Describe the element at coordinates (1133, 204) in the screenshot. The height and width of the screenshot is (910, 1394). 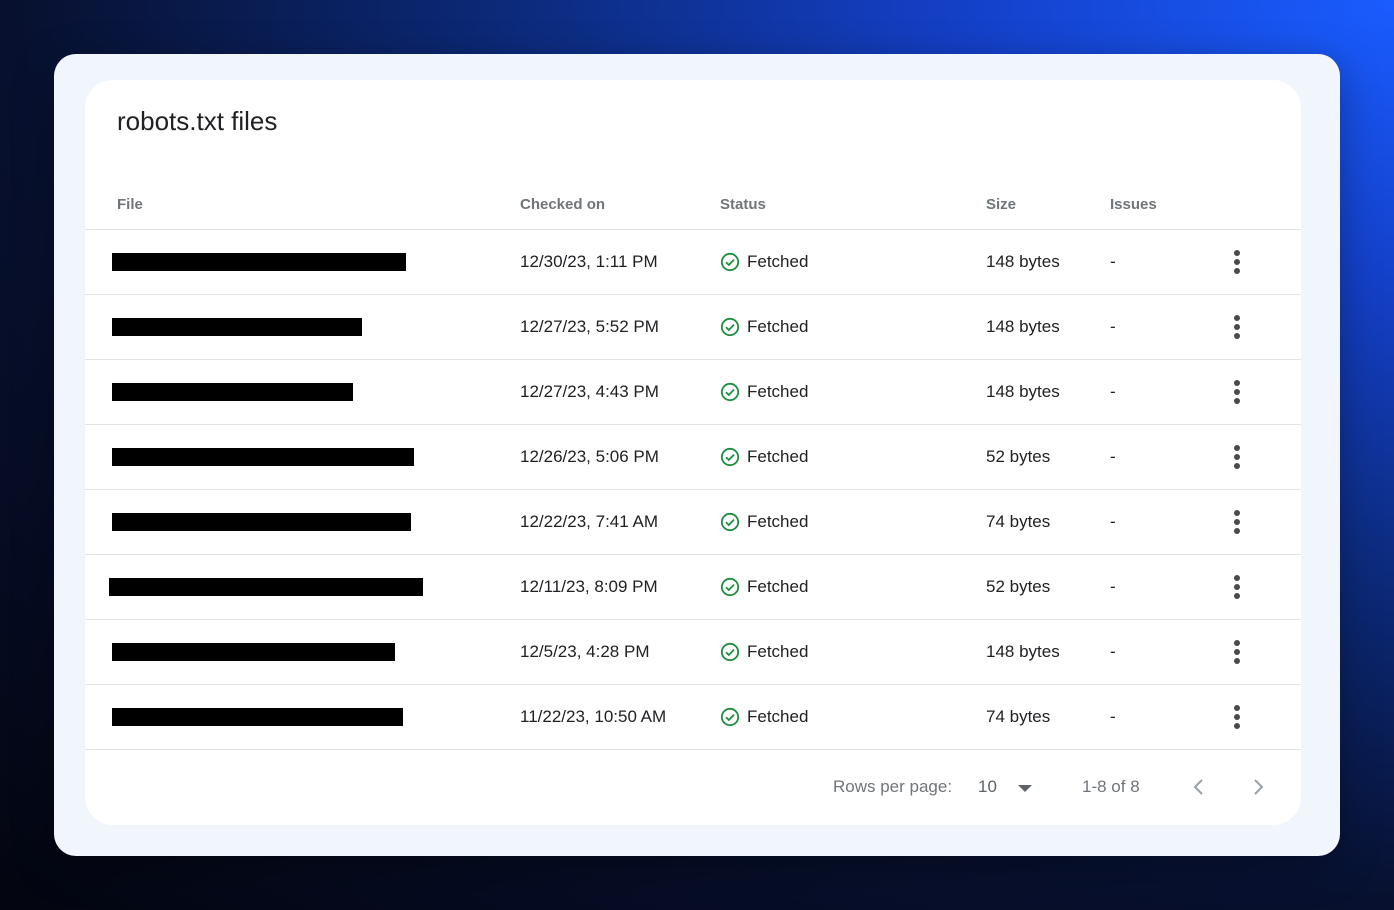
I see `column-header-issues: Issues` at that location.